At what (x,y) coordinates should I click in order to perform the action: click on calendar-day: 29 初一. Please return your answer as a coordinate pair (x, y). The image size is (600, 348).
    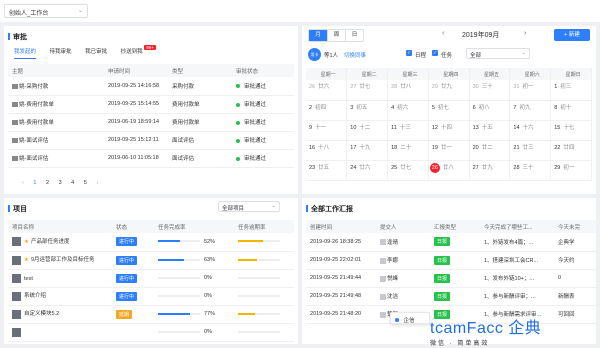
    Looking at the image, I should click on (571, 170).